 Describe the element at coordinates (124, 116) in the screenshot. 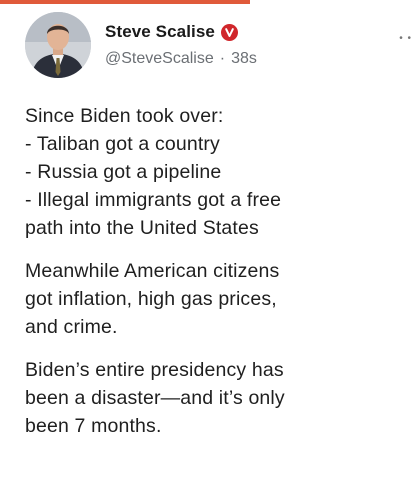

I see `tweet-line: Since Biden took over:` at that location.